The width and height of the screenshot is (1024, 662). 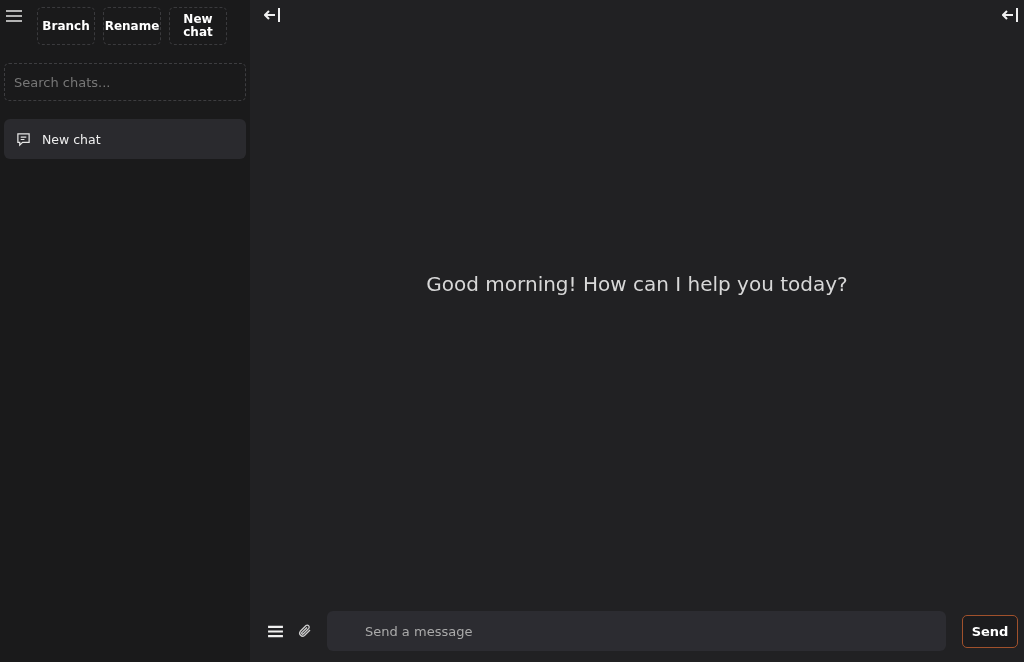 I want to click on collapse-sidebar-icon, so click(x=273, y=15).